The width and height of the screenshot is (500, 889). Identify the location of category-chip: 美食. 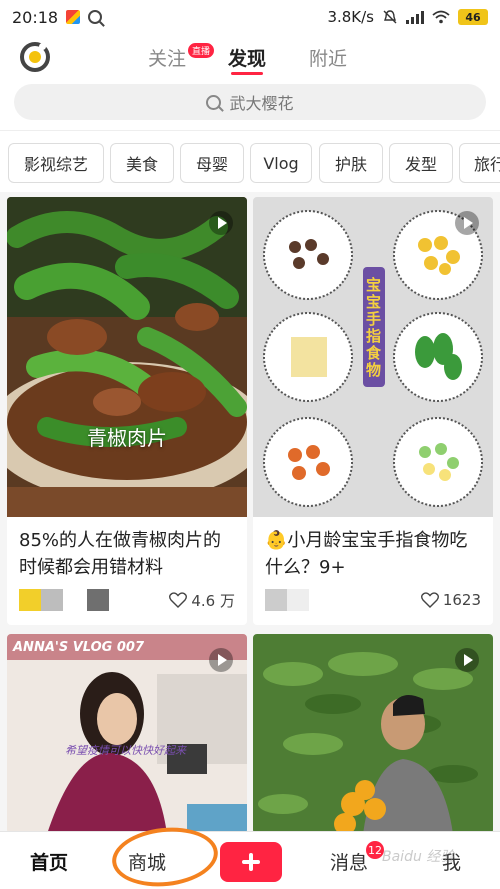
(142, 163).